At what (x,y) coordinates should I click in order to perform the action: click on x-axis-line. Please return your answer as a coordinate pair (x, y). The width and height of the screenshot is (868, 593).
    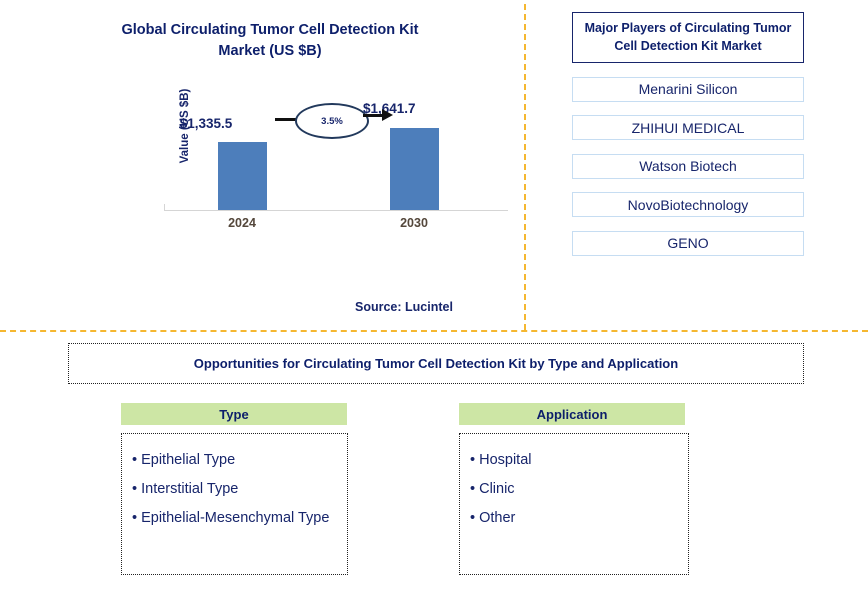
    Looking at the image, I should click on (336, 210).